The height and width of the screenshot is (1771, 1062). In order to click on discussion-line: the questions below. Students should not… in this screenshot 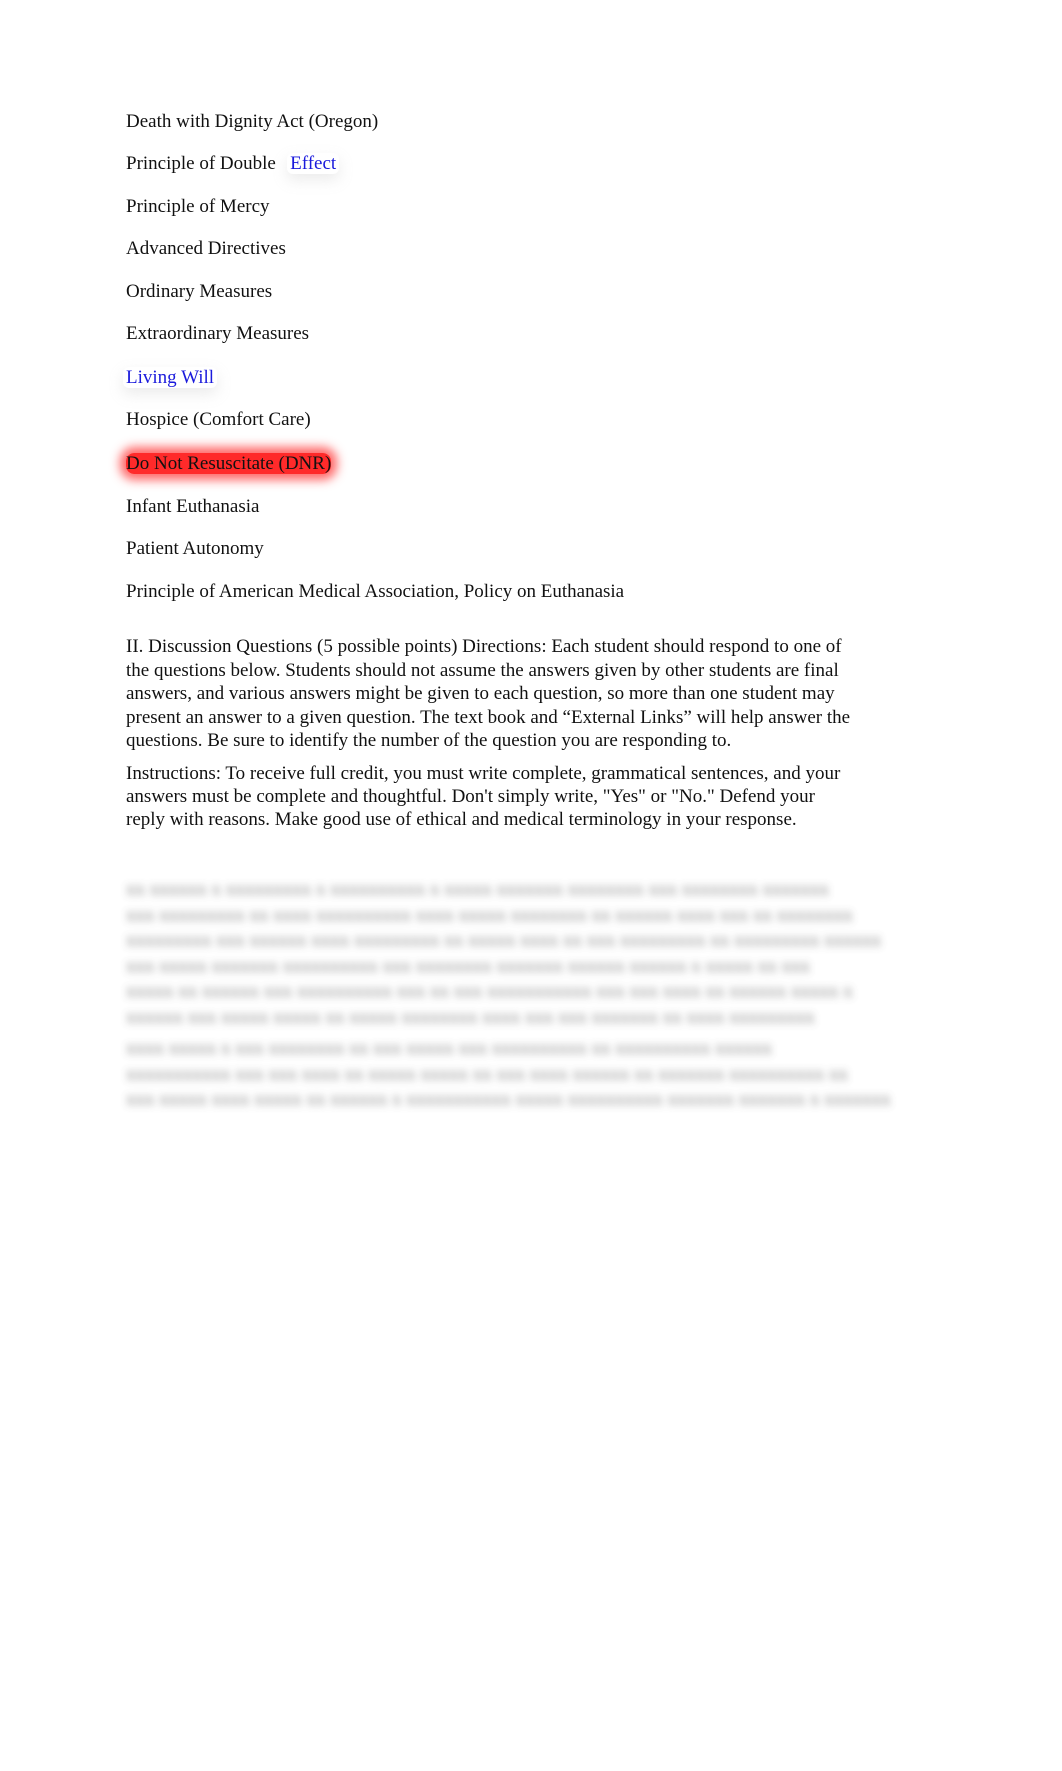, I will do `click(482, 670)`.